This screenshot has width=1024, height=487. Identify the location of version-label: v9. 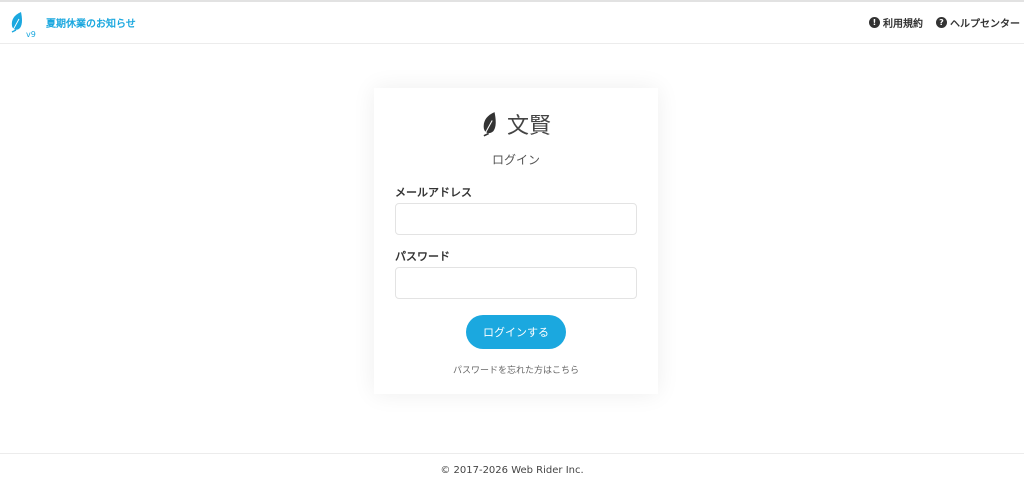
(31, 34).